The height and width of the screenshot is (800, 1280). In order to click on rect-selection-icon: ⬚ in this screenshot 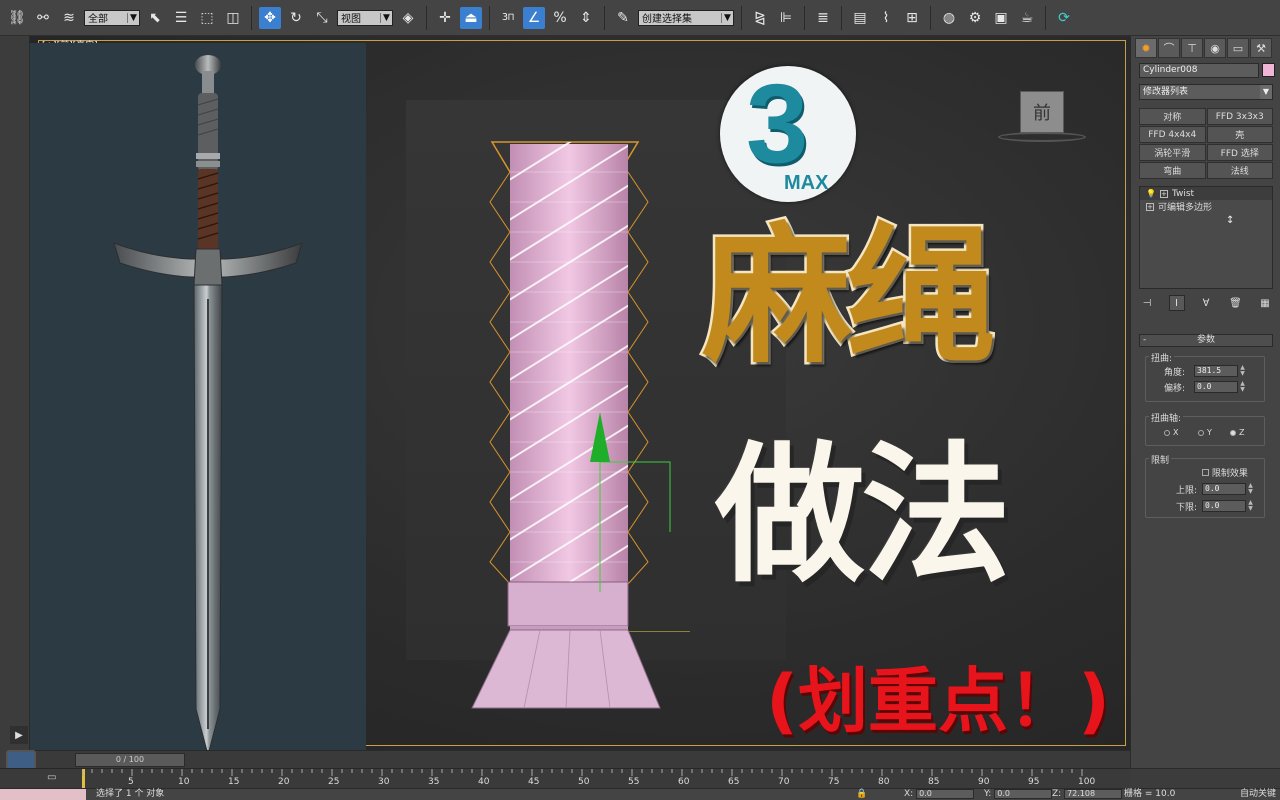, I will do `click(207, 18)`.